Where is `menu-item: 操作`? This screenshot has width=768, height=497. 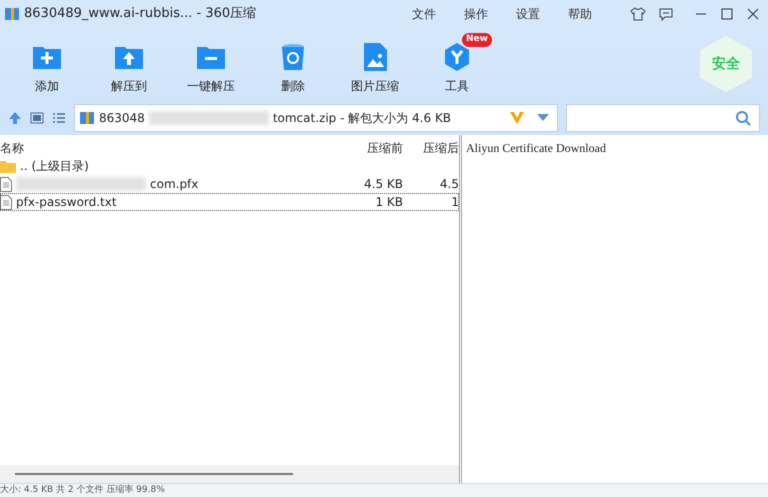
menu-item: 操作 is located at coordinates (476, 14).